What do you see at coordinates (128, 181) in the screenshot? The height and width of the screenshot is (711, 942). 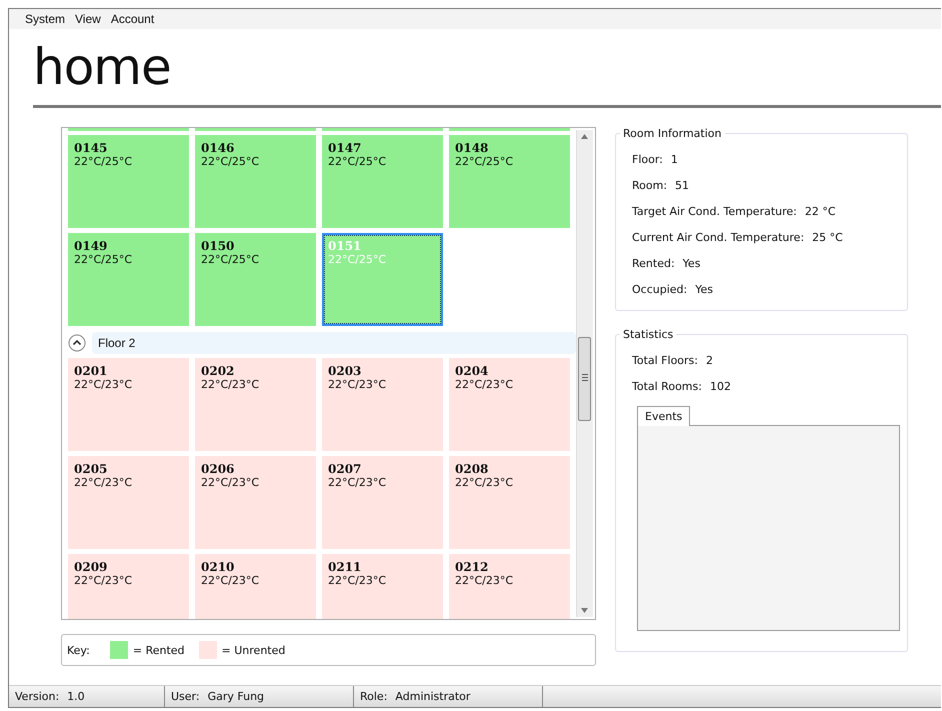 I see `room-tile: 0145 22°C/25°C` at bounding box center [128, 181].